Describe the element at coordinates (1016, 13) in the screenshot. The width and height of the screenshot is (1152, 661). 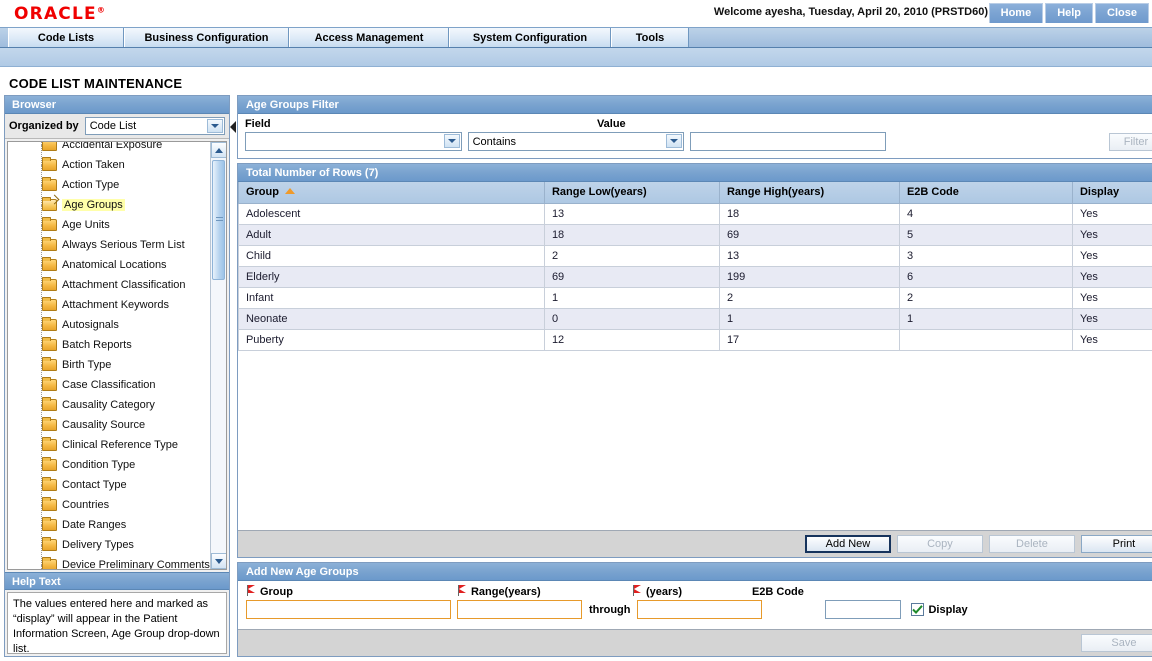
I see `home-link: Home` at that location.